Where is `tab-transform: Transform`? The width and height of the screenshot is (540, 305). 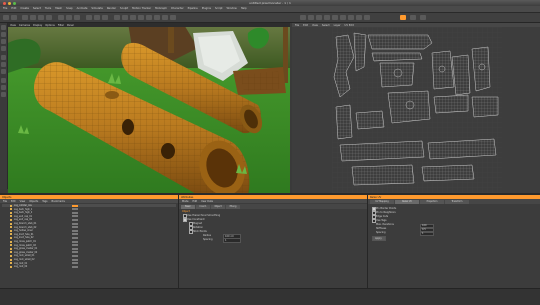
tab-transform: Transform is located at coordinates (457, 201).